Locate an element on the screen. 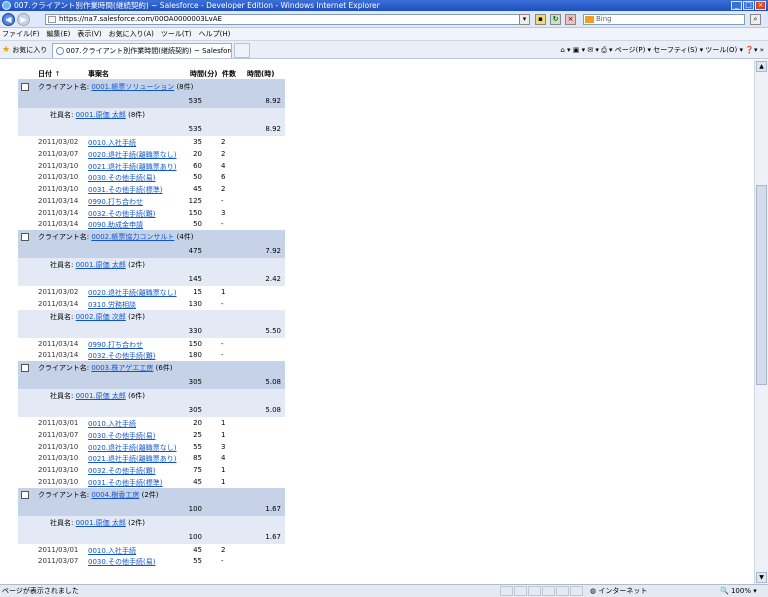 The image size is (768, 597). print-icon: ⎙ ▾ is located at coordinates (606, 50).